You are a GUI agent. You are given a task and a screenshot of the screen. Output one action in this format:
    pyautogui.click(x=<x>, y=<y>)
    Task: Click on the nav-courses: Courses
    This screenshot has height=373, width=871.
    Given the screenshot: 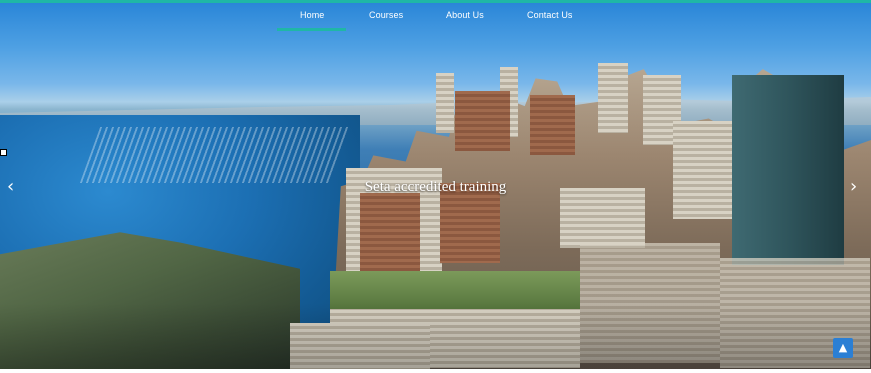 What is the action you would take?
    pyautogui.click(x=386, y=15)
    